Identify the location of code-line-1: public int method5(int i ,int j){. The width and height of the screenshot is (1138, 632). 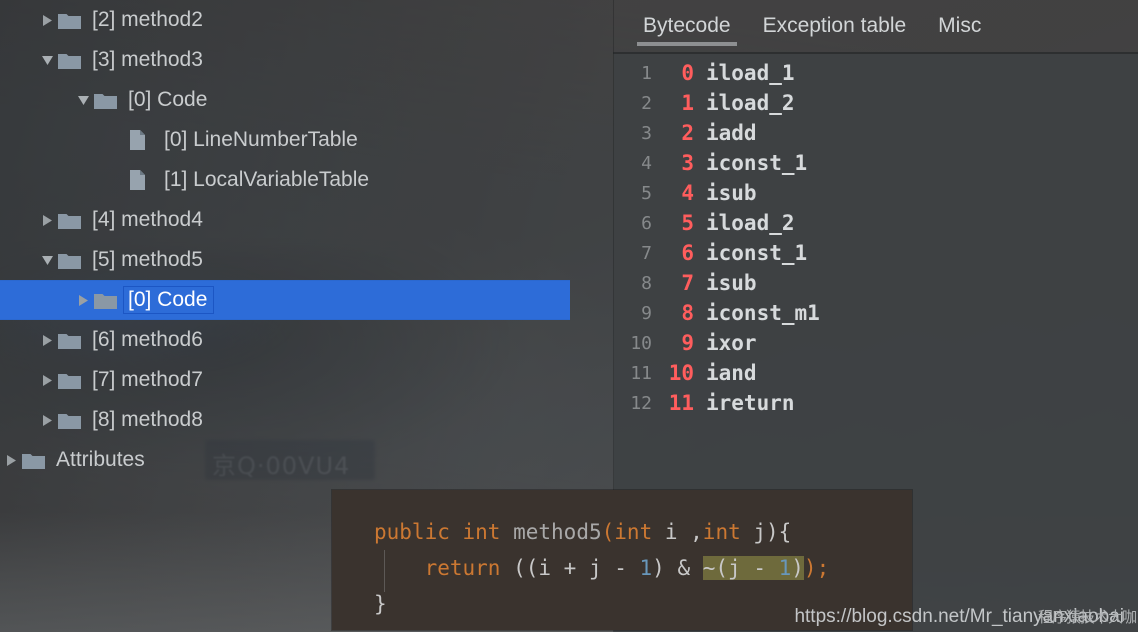
(643, 532).